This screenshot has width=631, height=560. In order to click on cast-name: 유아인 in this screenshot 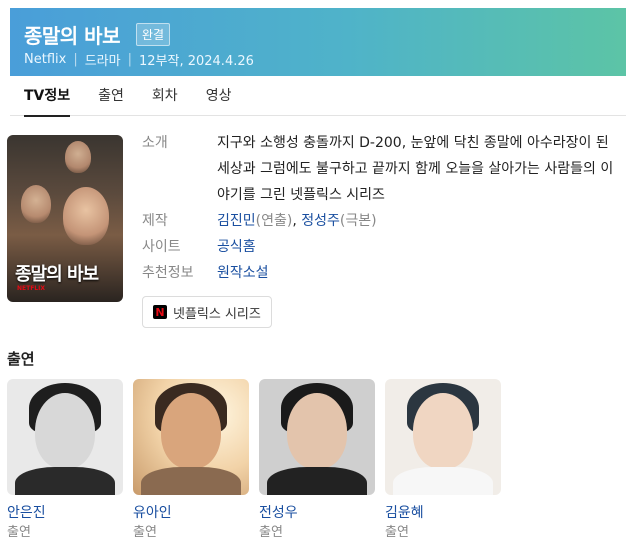, I will do `click(191, 513)`.